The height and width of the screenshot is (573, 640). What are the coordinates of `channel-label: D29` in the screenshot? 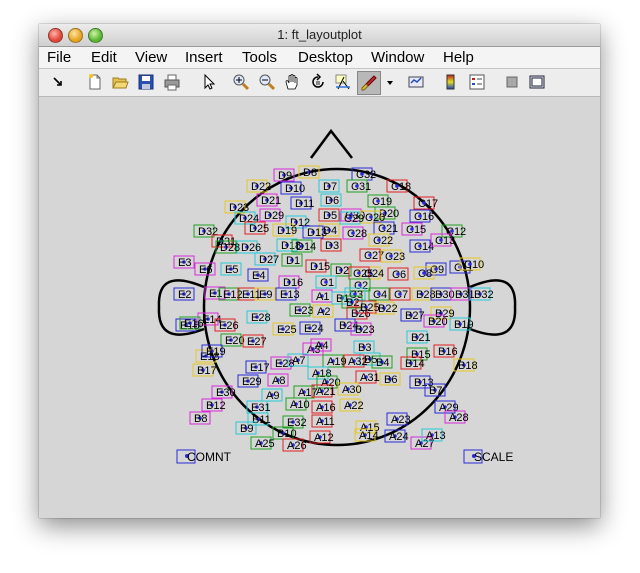 It's located at (274, 216).